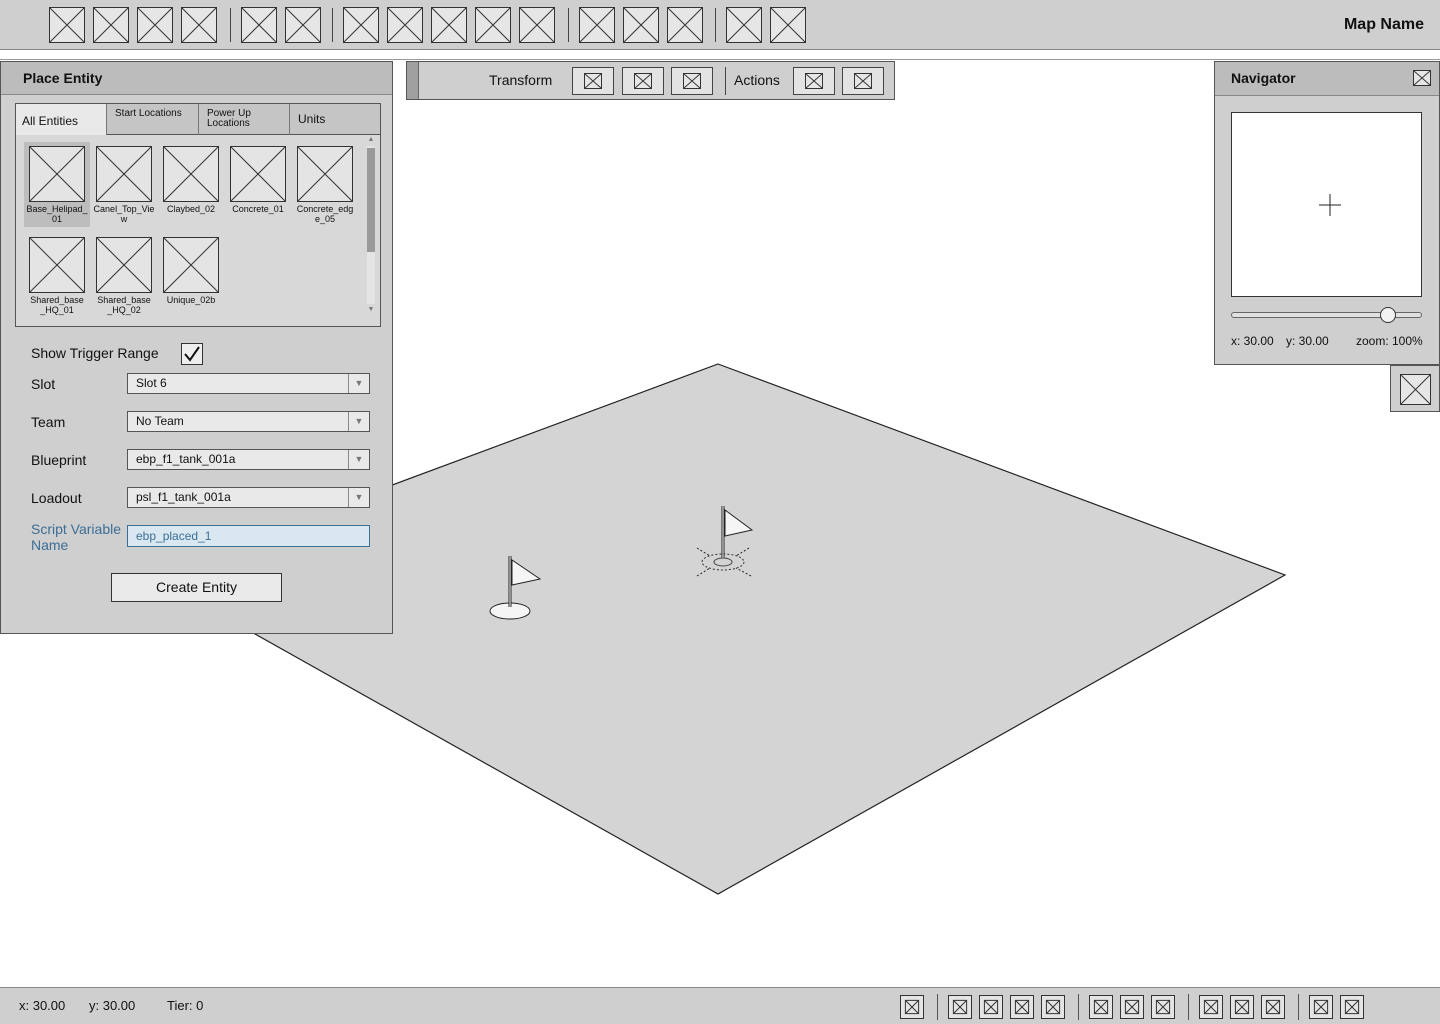  I want to click on transform-label: Transform, so click(521, 80).